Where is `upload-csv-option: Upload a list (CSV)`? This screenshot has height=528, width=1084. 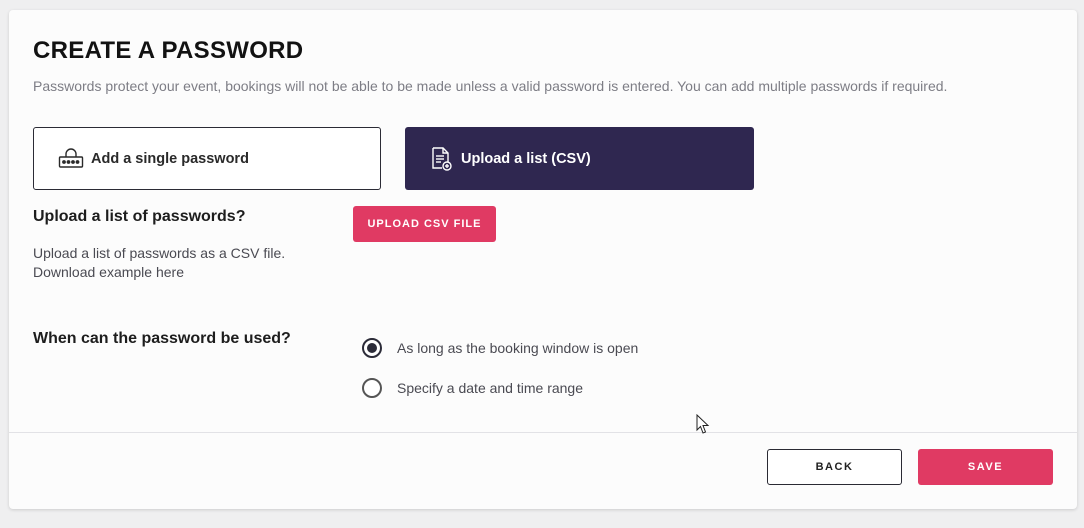
upload-csv-option: Upload a list (CSV) is located at coordinates (579, 158).